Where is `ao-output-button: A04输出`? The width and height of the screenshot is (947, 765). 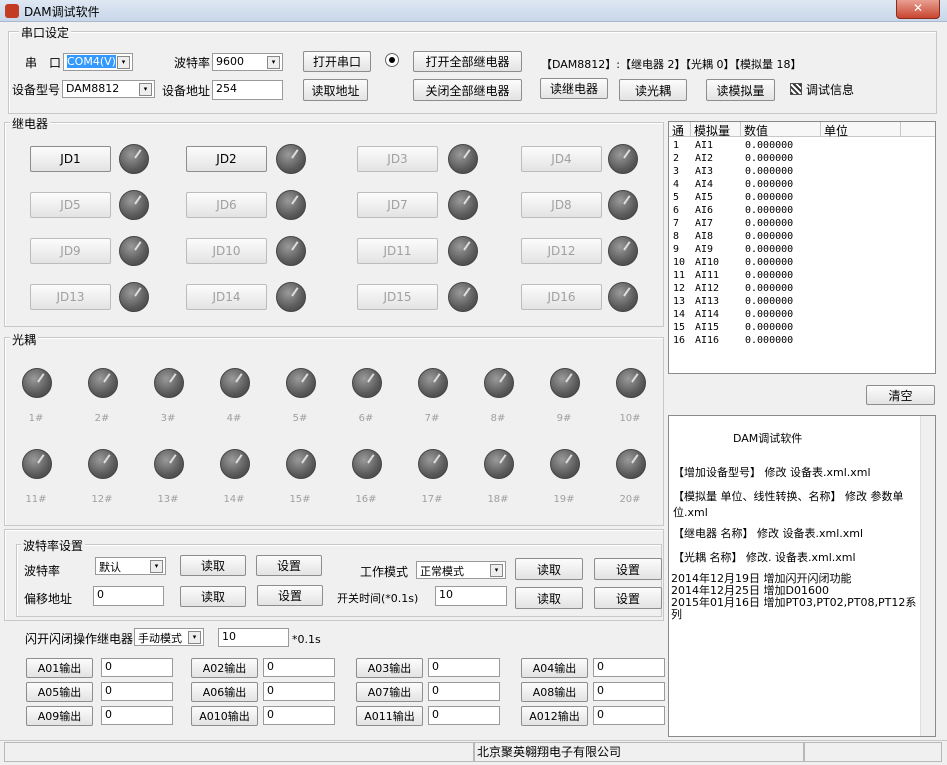 ao-output-button: A04输出 is located at coordinates (554, 668).